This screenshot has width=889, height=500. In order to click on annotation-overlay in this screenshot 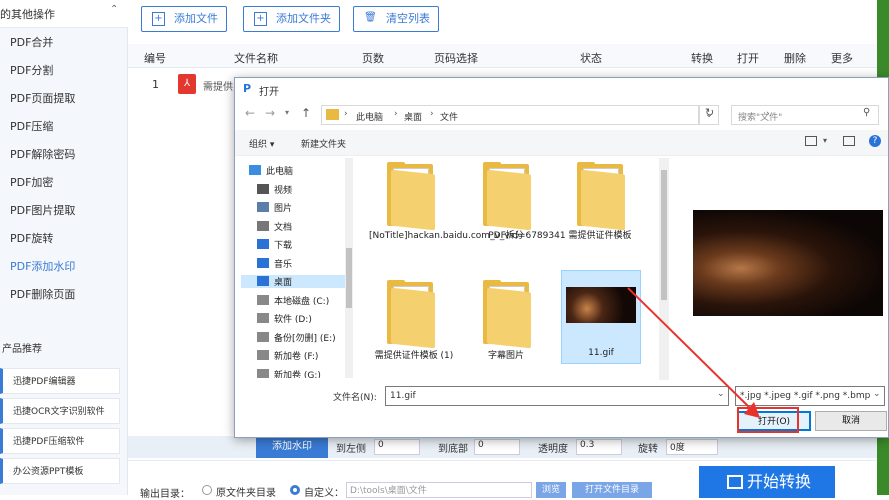, I will do `click(713, 360)`.